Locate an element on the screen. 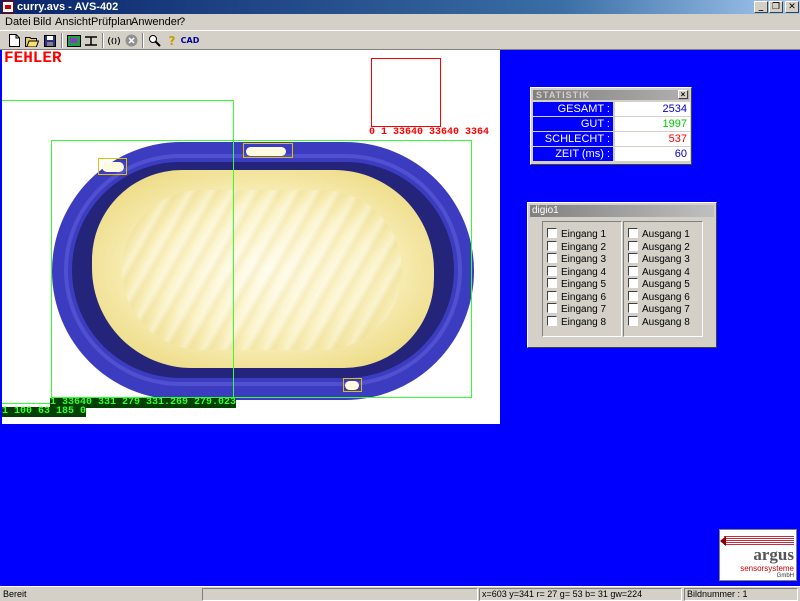 This screenshot has width=800, height=601. checkbox-label: Ausgang 4 is located at coordinates (666, 272).